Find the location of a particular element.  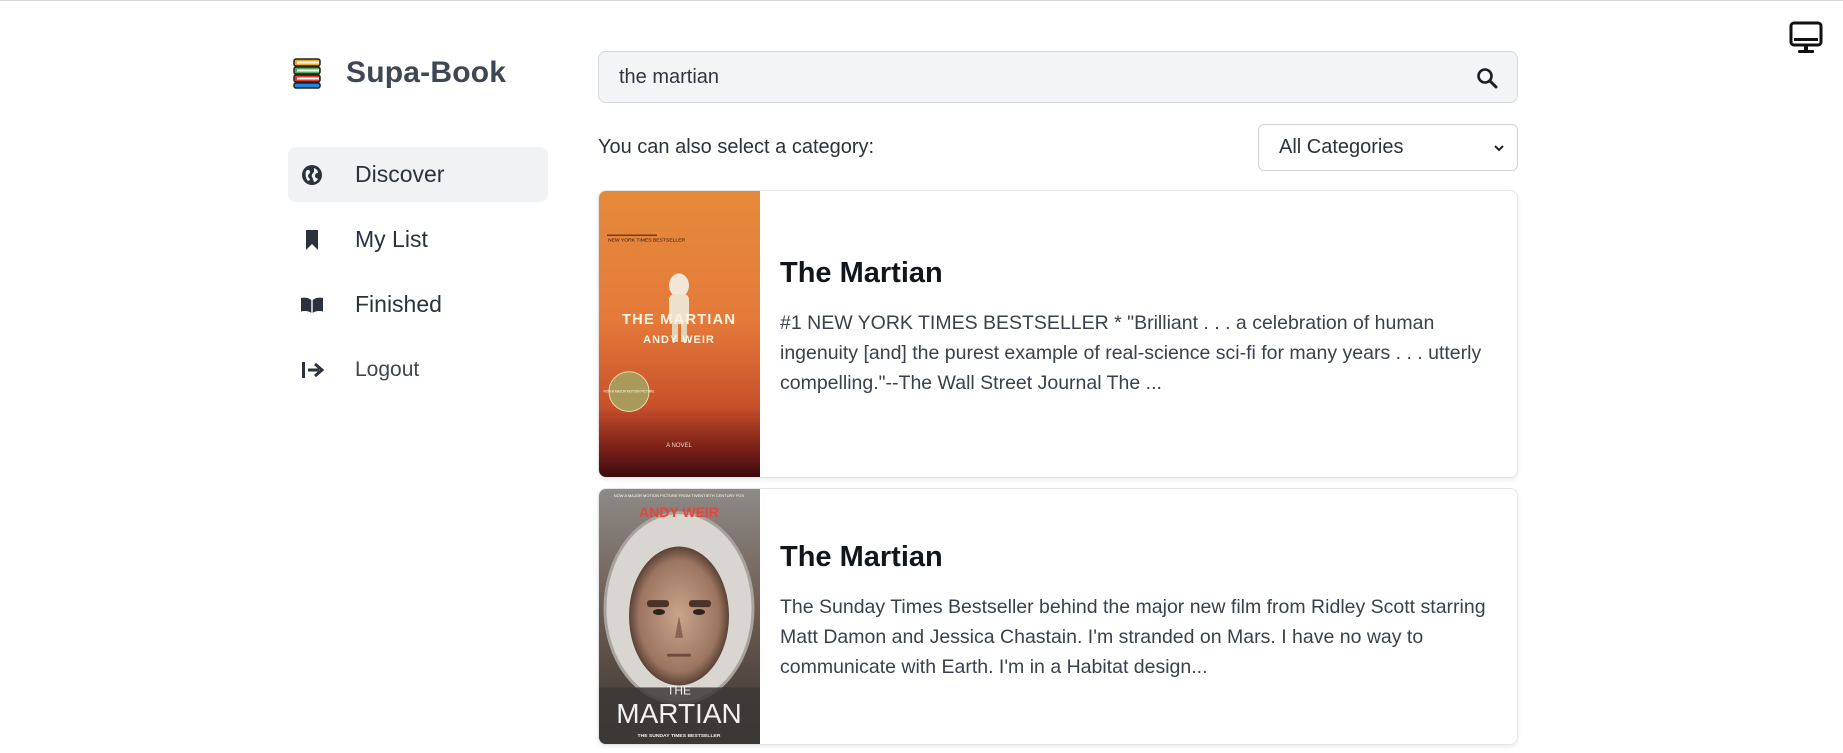

cover-footer: A NOVEL is located at coordinates (679, 446).